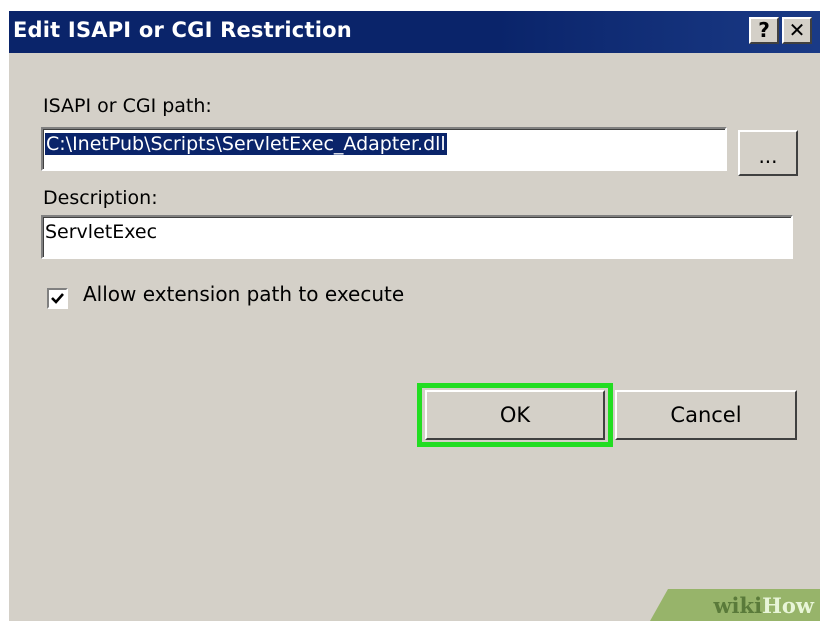 This screenshot has height=621, width=820. What do you see at coordinates (515, 415) in the screenshot?
I see `ok-button: OK` at bounding box center [515, 415].